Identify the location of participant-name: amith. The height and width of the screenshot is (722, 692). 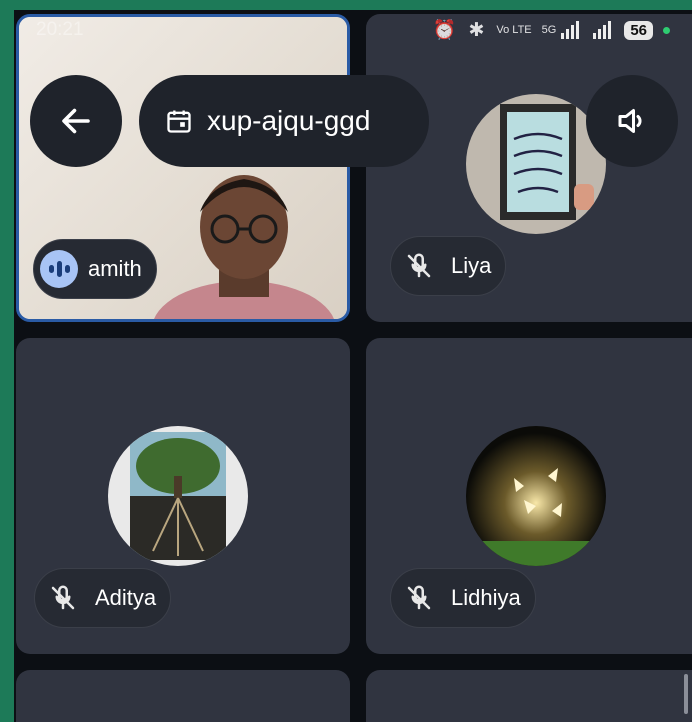
(115, 268).